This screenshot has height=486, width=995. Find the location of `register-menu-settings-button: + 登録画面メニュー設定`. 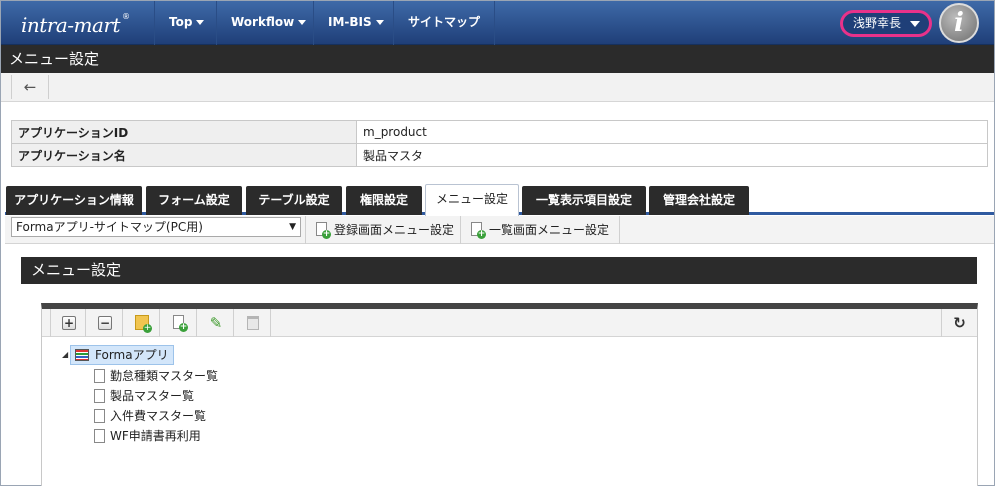

register-menu-settings-button: + 登録画面メニュー設定 is located at coordinates (383, 230).